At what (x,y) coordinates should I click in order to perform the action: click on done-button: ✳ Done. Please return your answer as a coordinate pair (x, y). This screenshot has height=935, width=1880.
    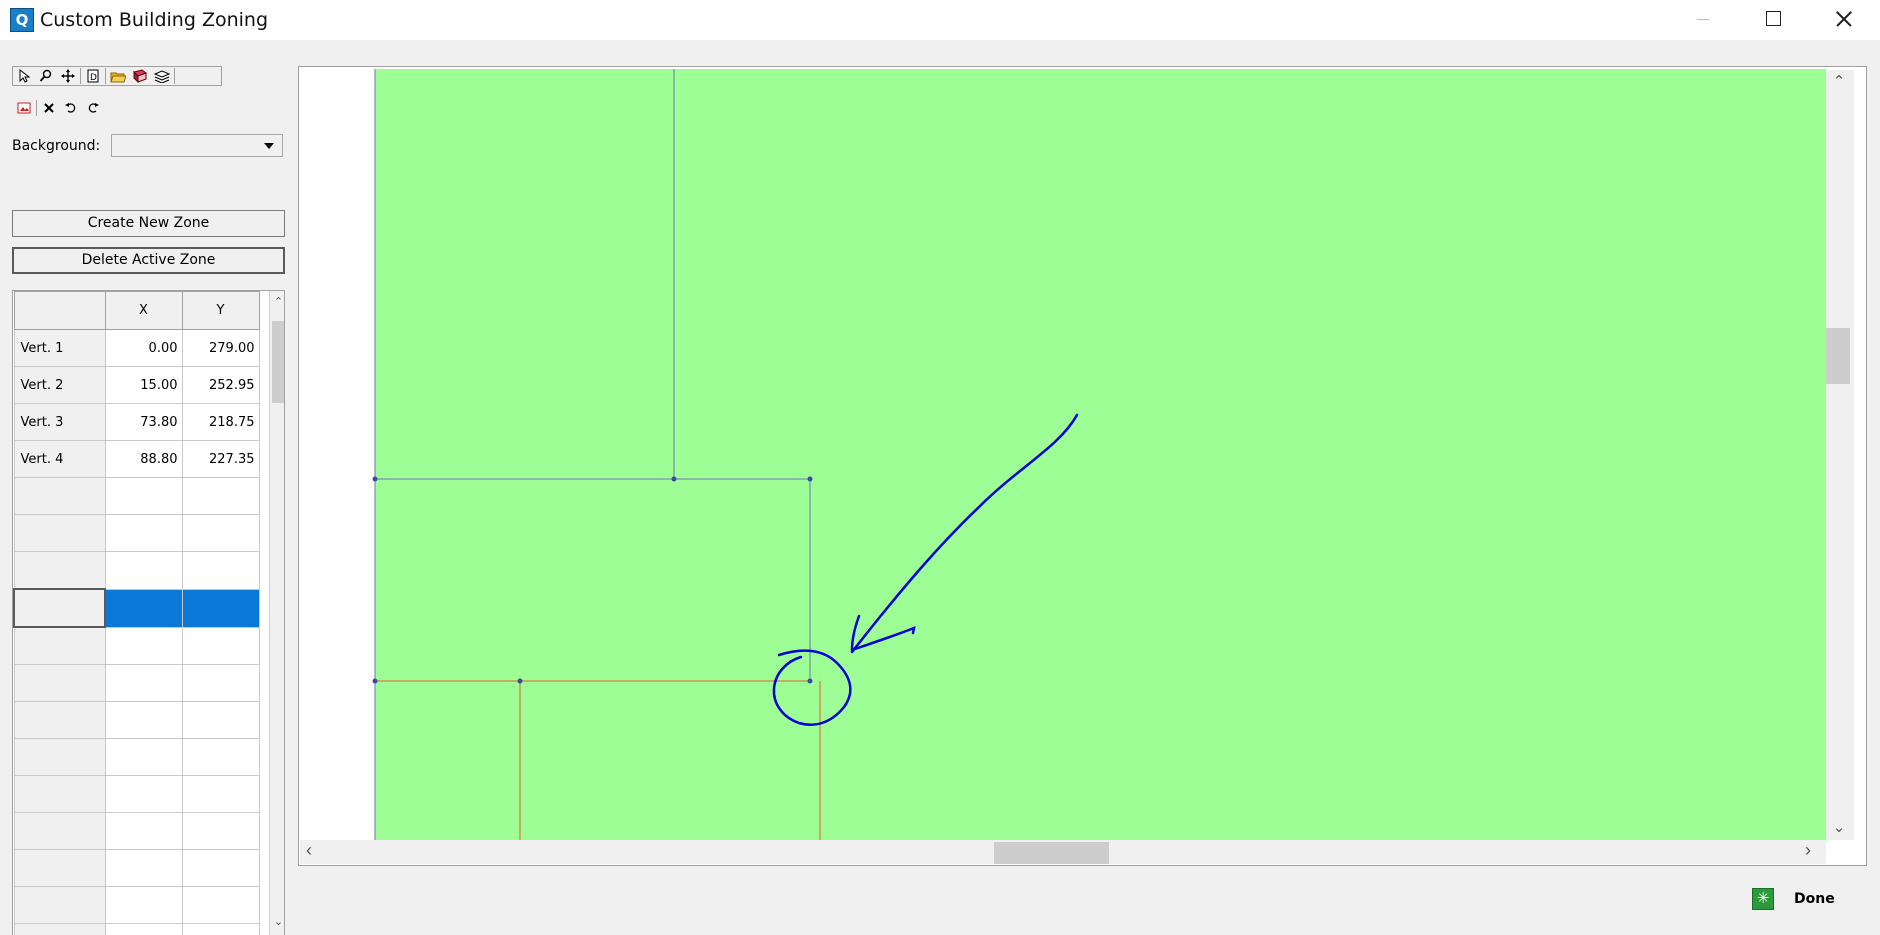
    Looking at the image, I should click on (1802, 900).